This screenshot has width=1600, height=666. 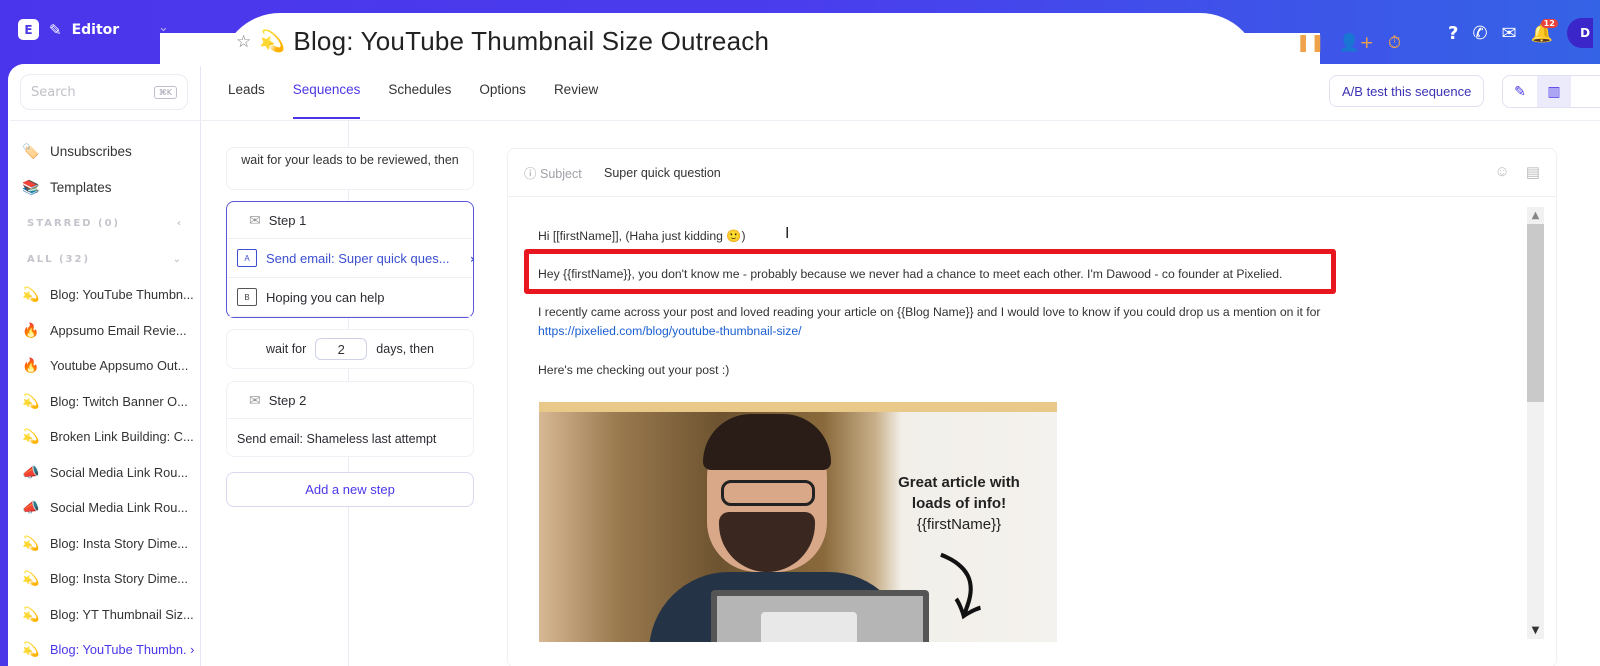 What do you see at coordinates (1521, 33) in the screenshot?
I see `header-actions: ? ✆ ✉ 🔔 12 D` at bounding box center [1521, 33].